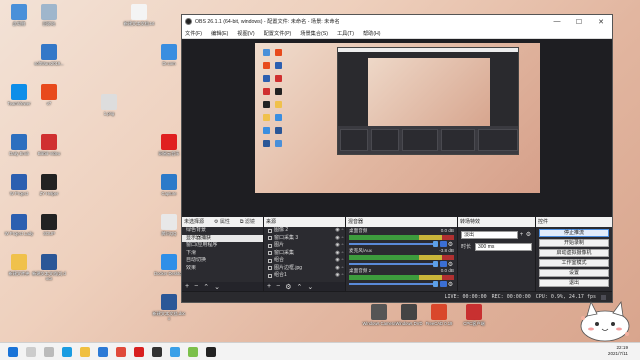 The height and width of the screenshot is (360, 640). I want to click on desktop-icon: SOUP, so click(49, 225).